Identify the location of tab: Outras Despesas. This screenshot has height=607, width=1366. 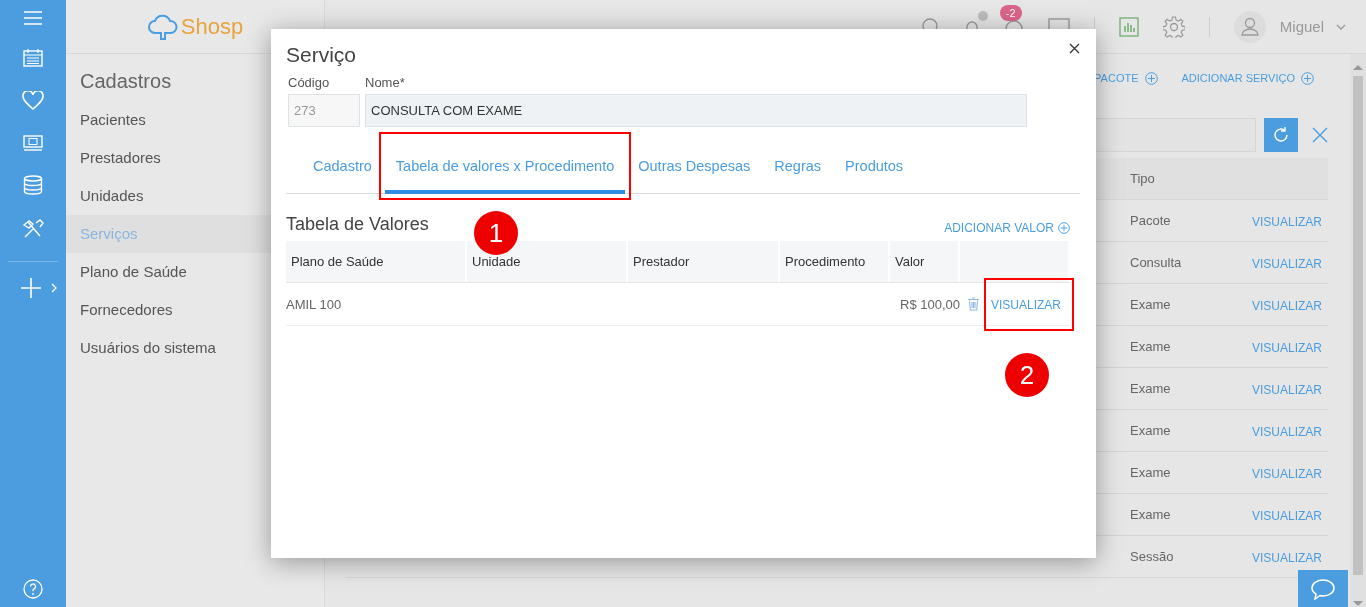
(694, 167).